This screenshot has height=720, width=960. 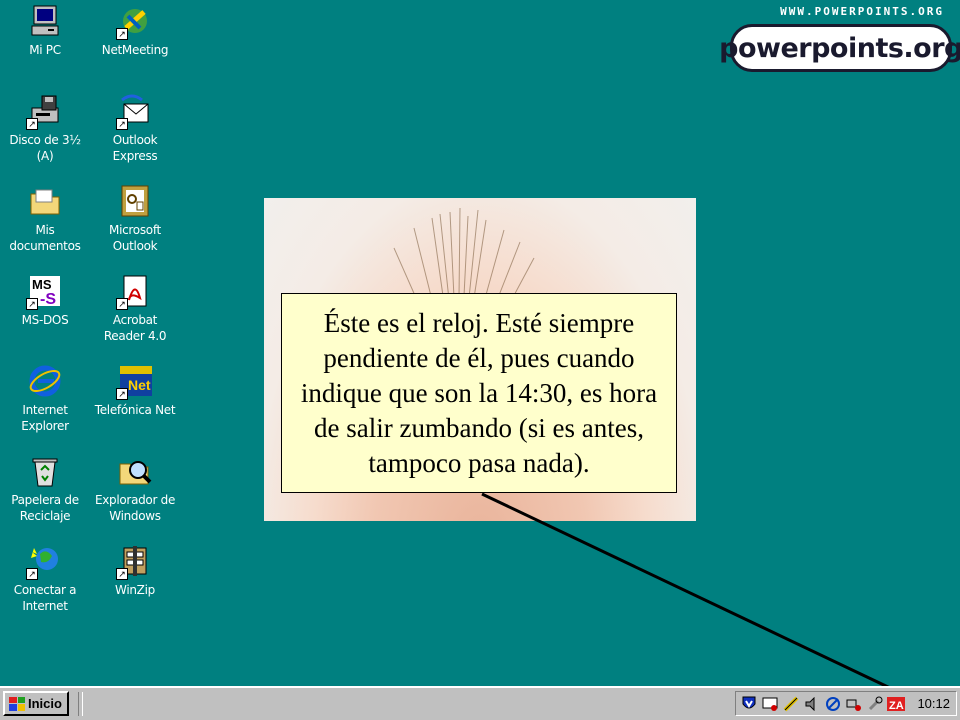 I want to click on desktop-icon-connect-internet: ↗ Conectar a Internet, so click(x=45, y=579).